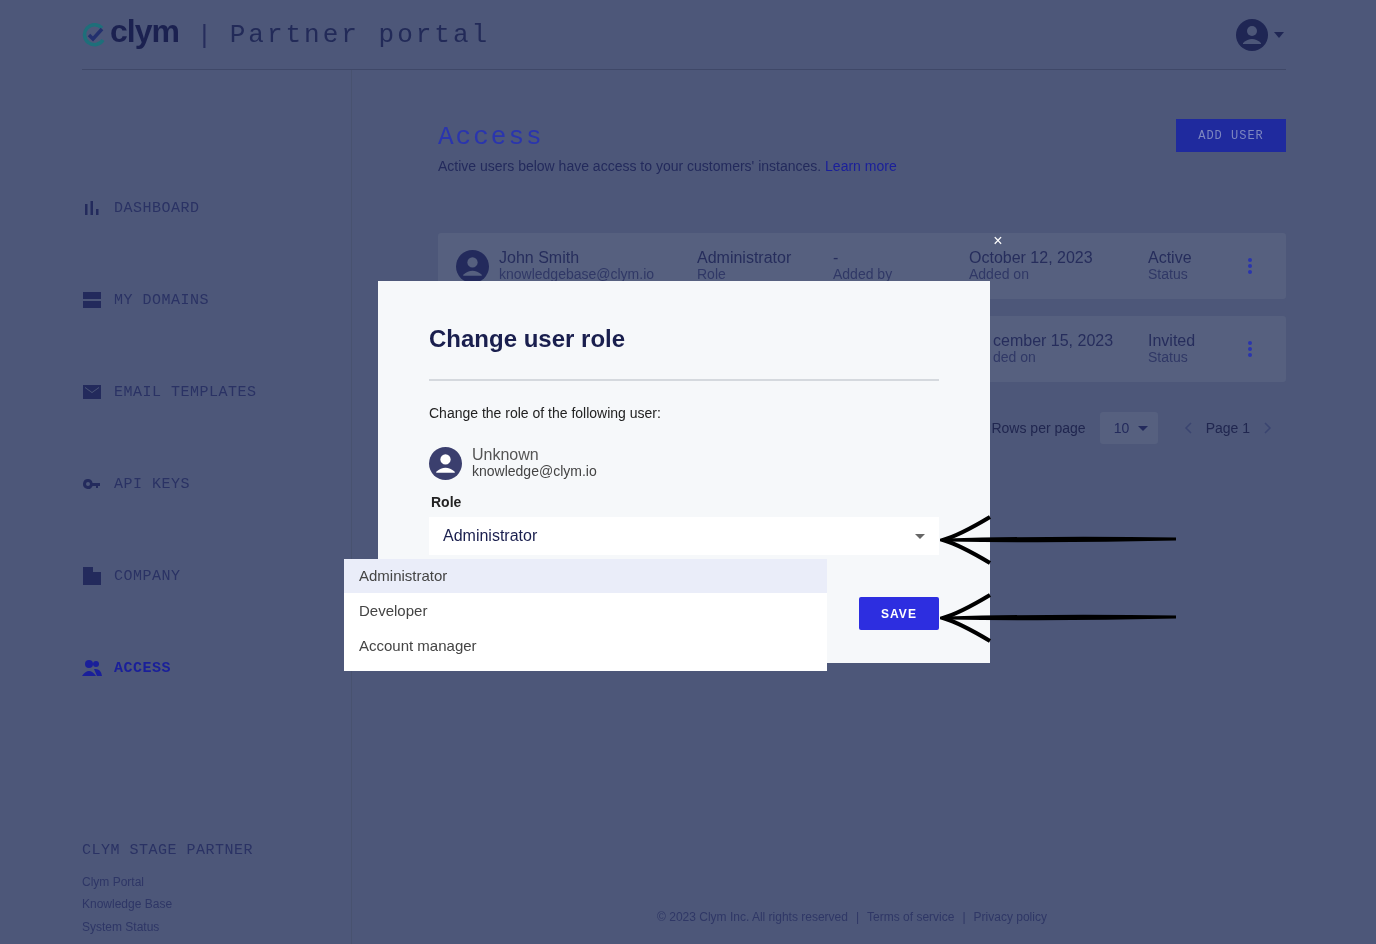  What do you see at coordinates (836, 257) in the screenshot?
I see `added-by-value: -` at bounding box center [836, 257].